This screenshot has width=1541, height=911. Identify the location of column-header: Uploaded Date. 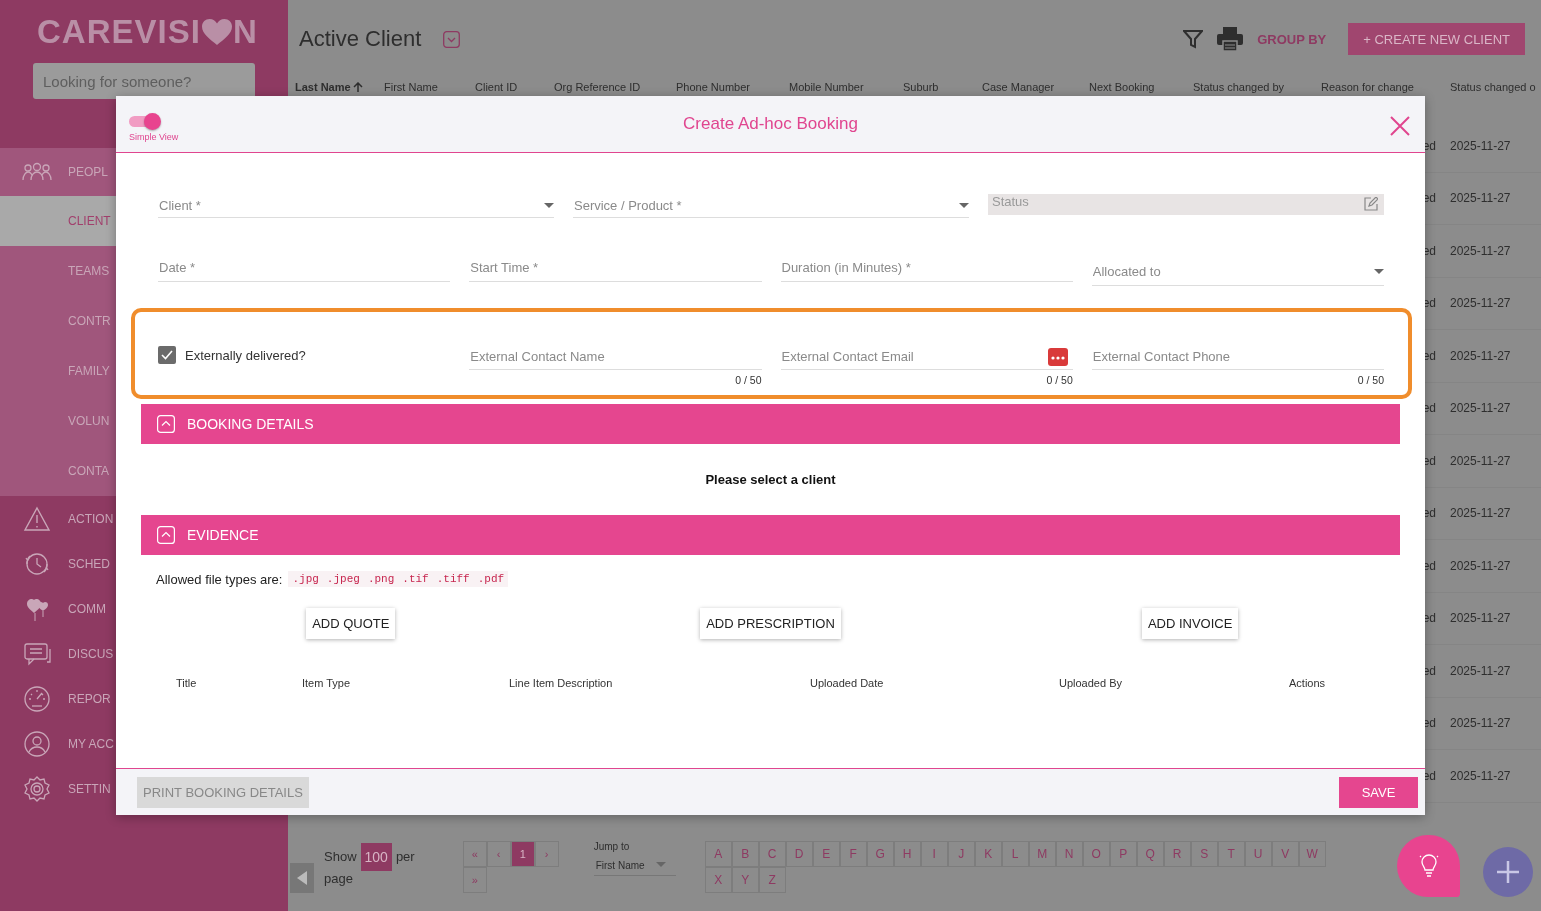
(847, 683).